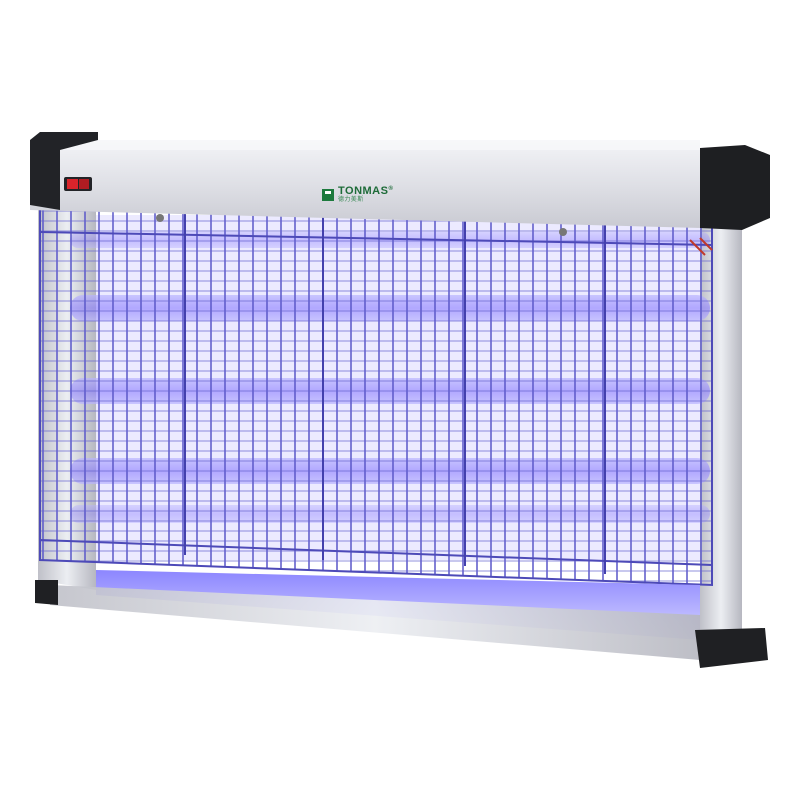 Image resolution: width=800 pixels, height=800 pixels. Describe the element at coordinates (357, 194) in the screenshot. I see `brand-logo: TONMAS® 德力美斯` at that location.